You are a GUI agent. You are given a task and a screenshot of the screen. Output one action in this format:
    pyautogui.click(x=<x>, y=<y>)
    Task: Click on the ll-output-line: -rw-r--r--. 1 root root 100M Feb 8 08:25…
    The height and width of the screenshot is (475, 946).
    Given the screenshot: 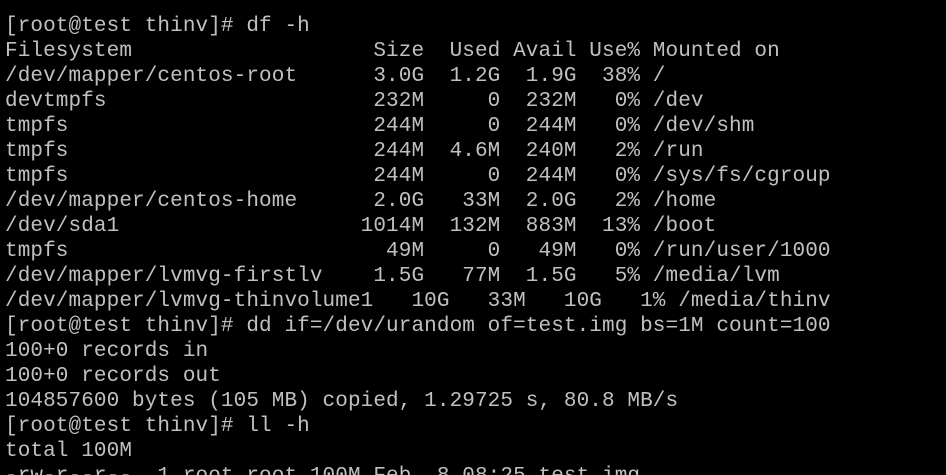 What is the action you would take?
    pyautogui.click(x=473, y=469)
    